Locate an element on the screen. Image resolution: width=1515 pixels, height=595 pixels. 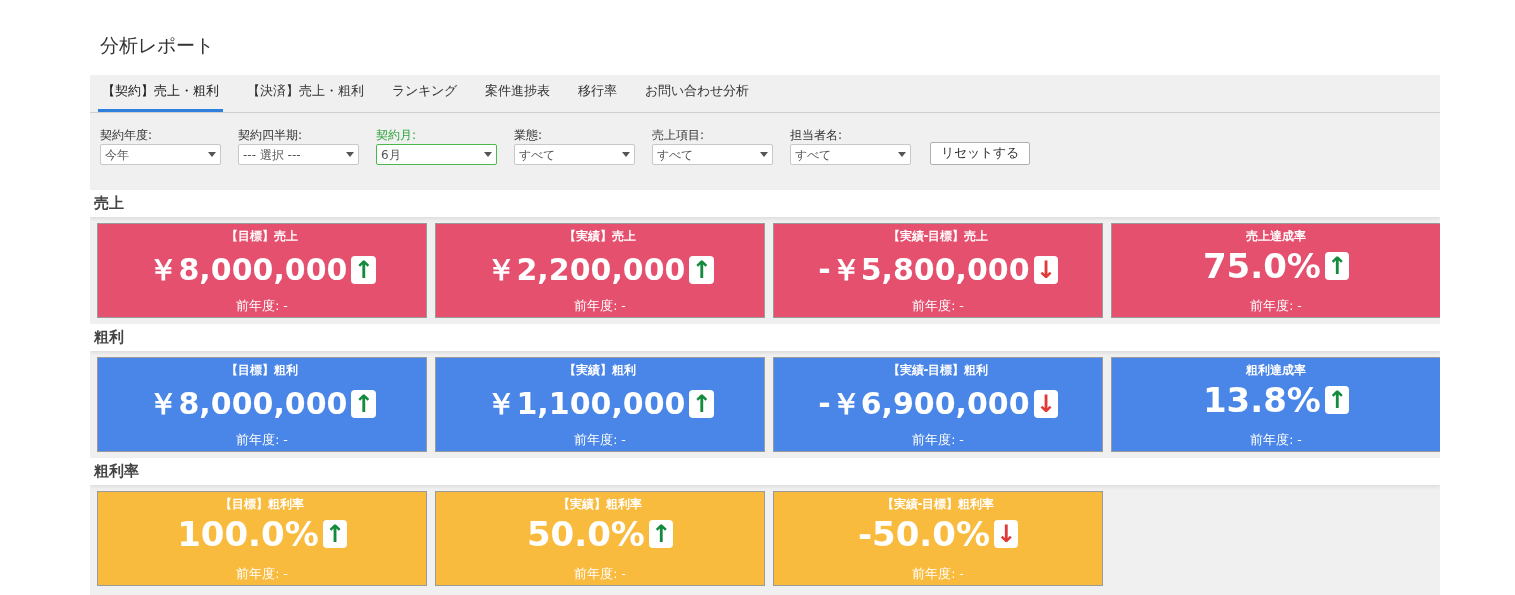
card-title: 【目標】粗利 is located at coordinates (262, 370).